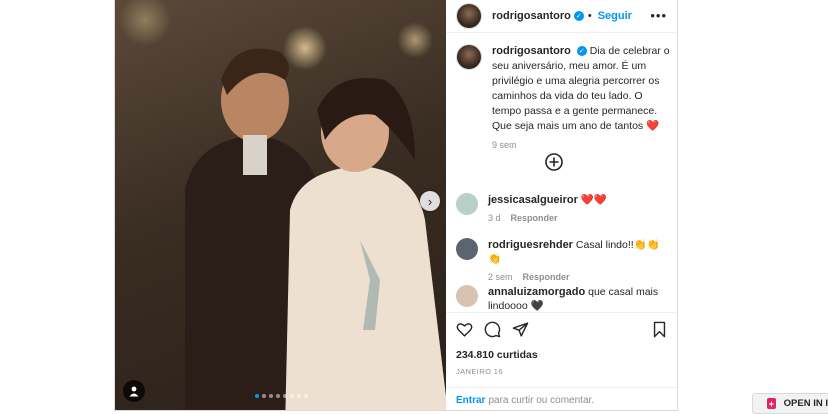  Describe the element at coordinates (500, 277) in the screenshot. I see `comment-time: 2 sem` at that location.